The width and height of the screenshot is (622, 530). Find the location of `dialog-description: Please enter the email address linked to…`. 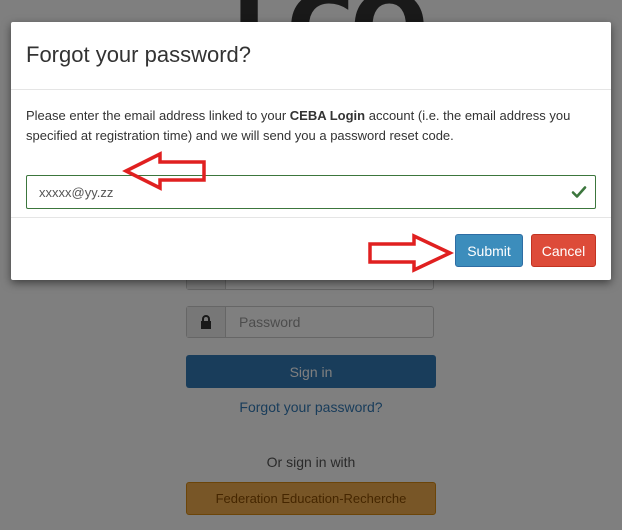

dialog-description: Please enter the email address linked to… is located at coordinates (311, 126).